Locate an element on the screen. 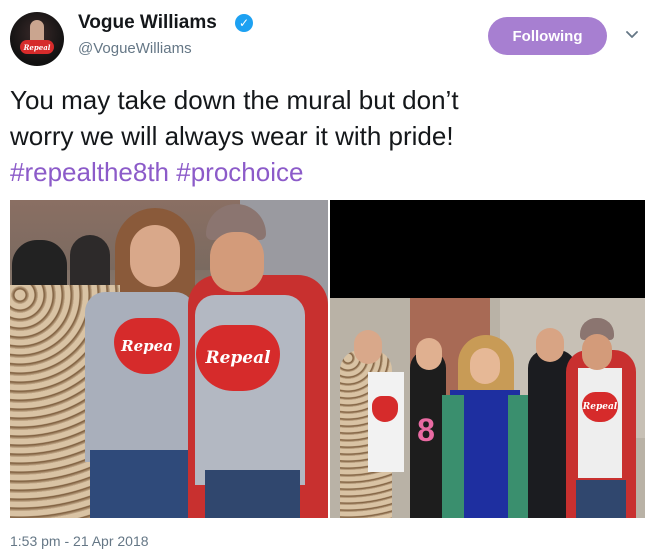 The height and width of the screenshot is (557, 650). tweet-timestamp: 1:53 pm - 21 Apr 2018 is located at coordinates (79, 541).